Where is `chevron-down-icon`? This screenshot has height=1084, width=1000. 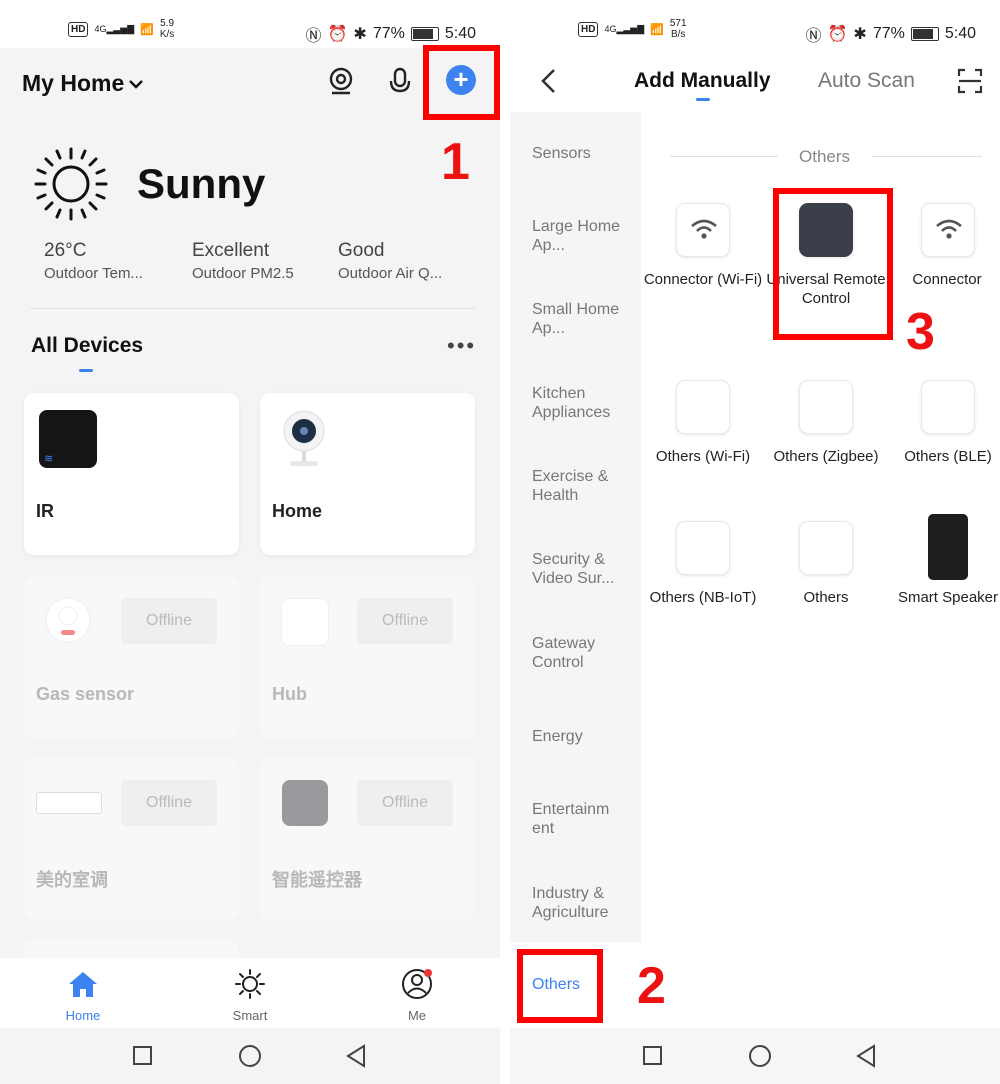
chevron-down-icon is located at coordinates (136, 84).